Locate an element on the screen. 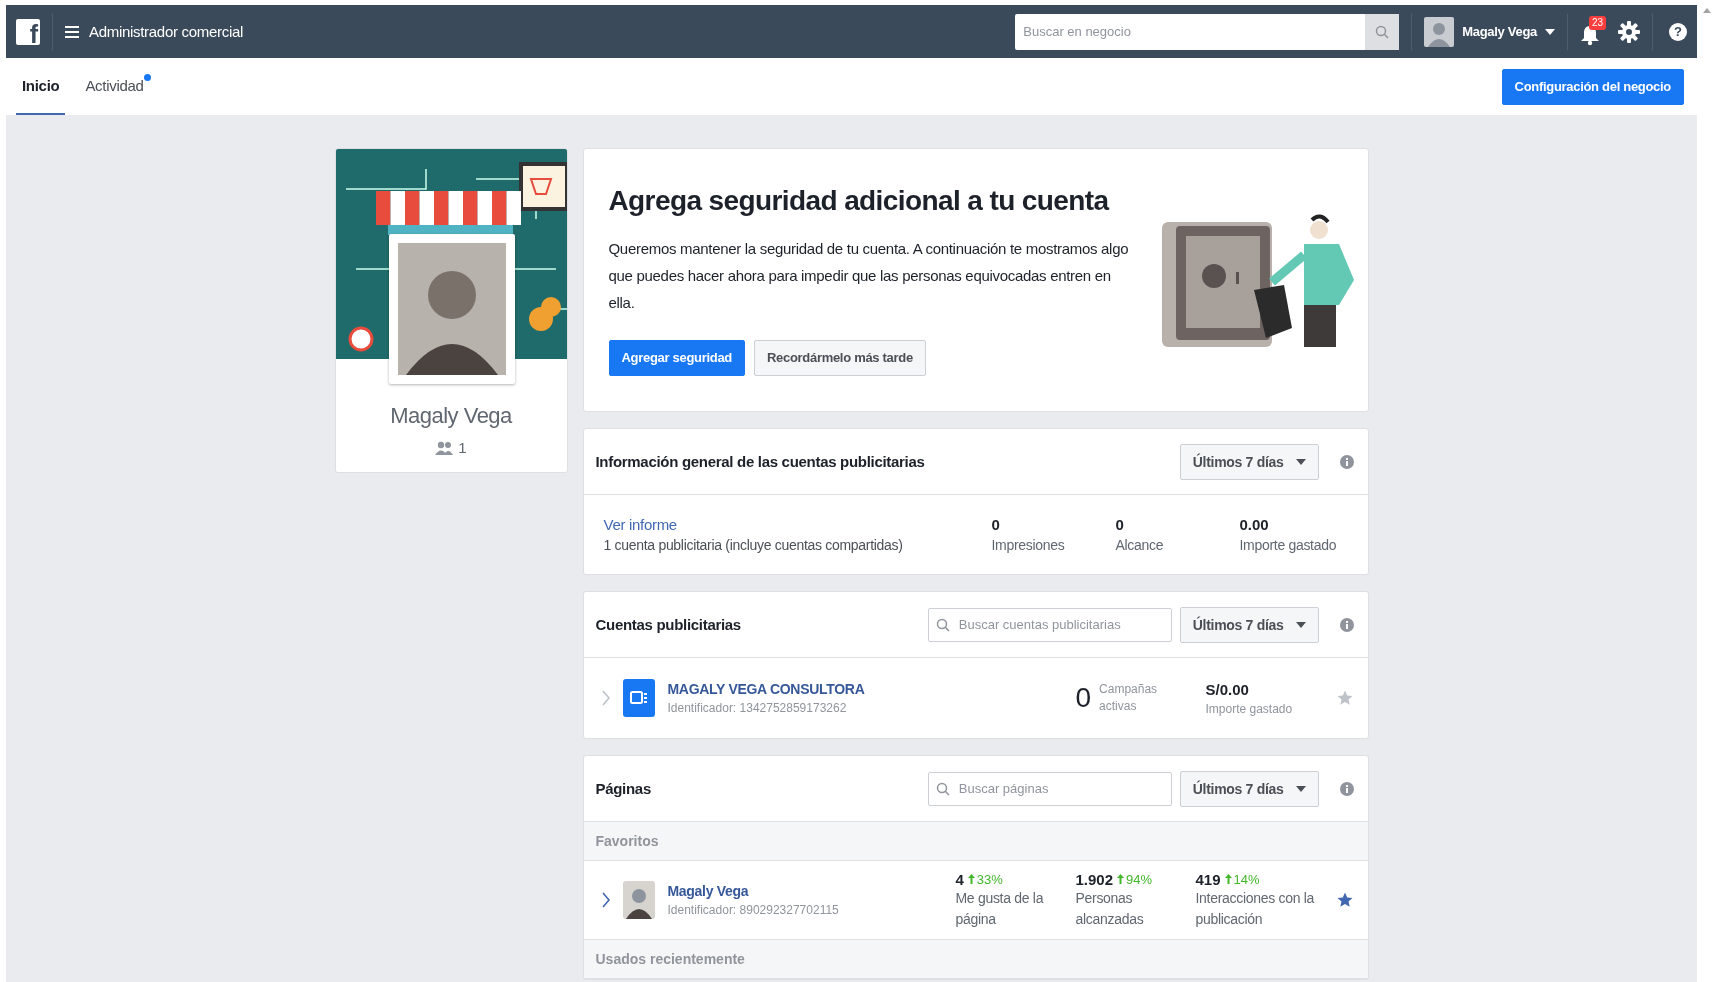 The width and height of the screenshot is (1715, 982). ad-account-icon is located at coordinates (638, 698).